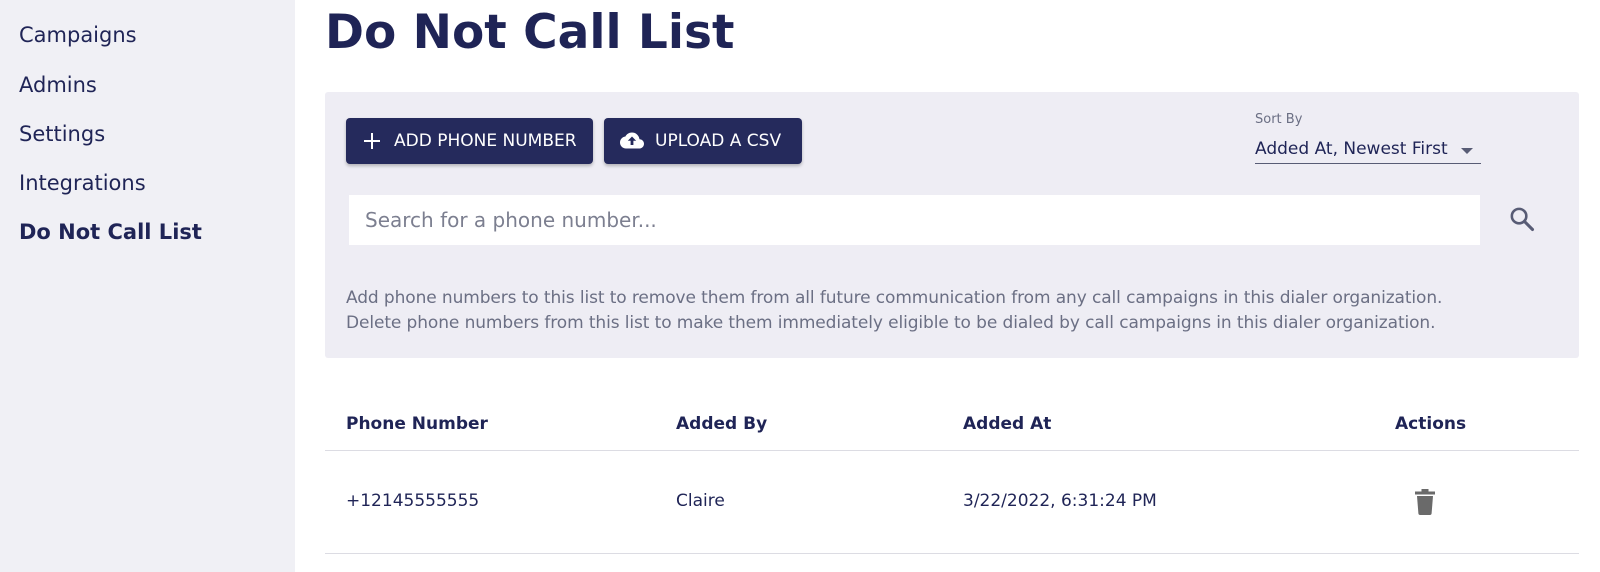  I want to click on add-phone-number-label: ADD PHONE NUMBER, so click(485, 141).